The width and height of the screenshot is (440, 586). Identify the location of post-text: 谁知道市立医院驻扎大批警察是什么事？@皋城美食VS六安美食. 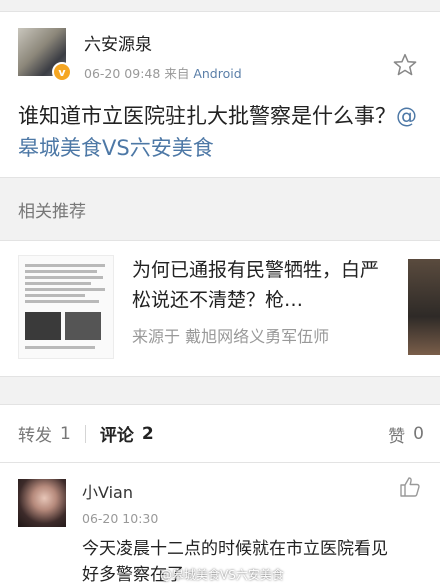
(220, 132).